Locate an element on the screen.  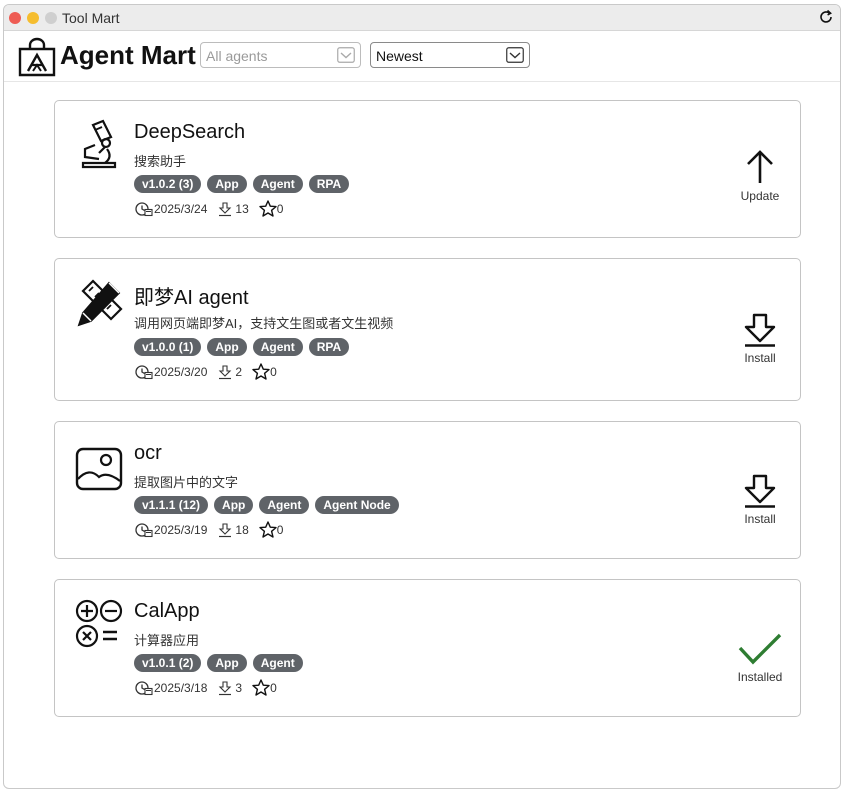
tag-list: v1.0.1 (2) App Agent is located at coordinates (218, 663).